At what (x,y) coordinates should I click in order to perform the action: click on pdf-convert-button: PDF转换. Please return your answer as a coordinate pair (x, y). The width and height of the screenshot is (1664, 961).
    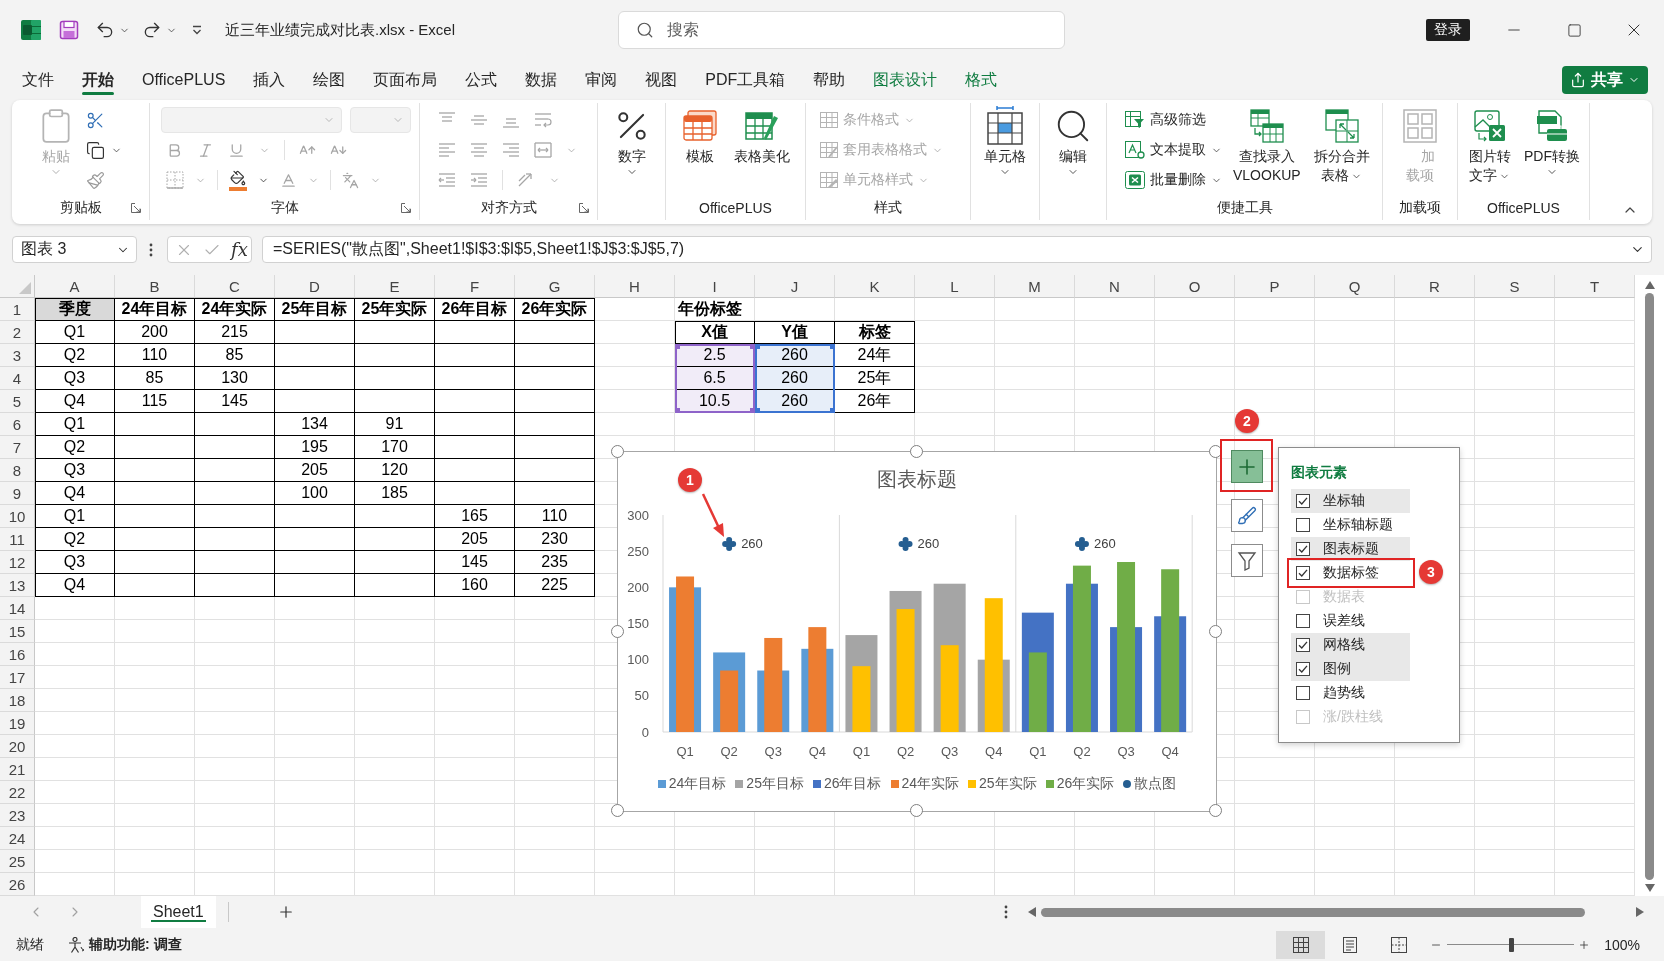
    Looking at the image, I should click on (1552, 140).